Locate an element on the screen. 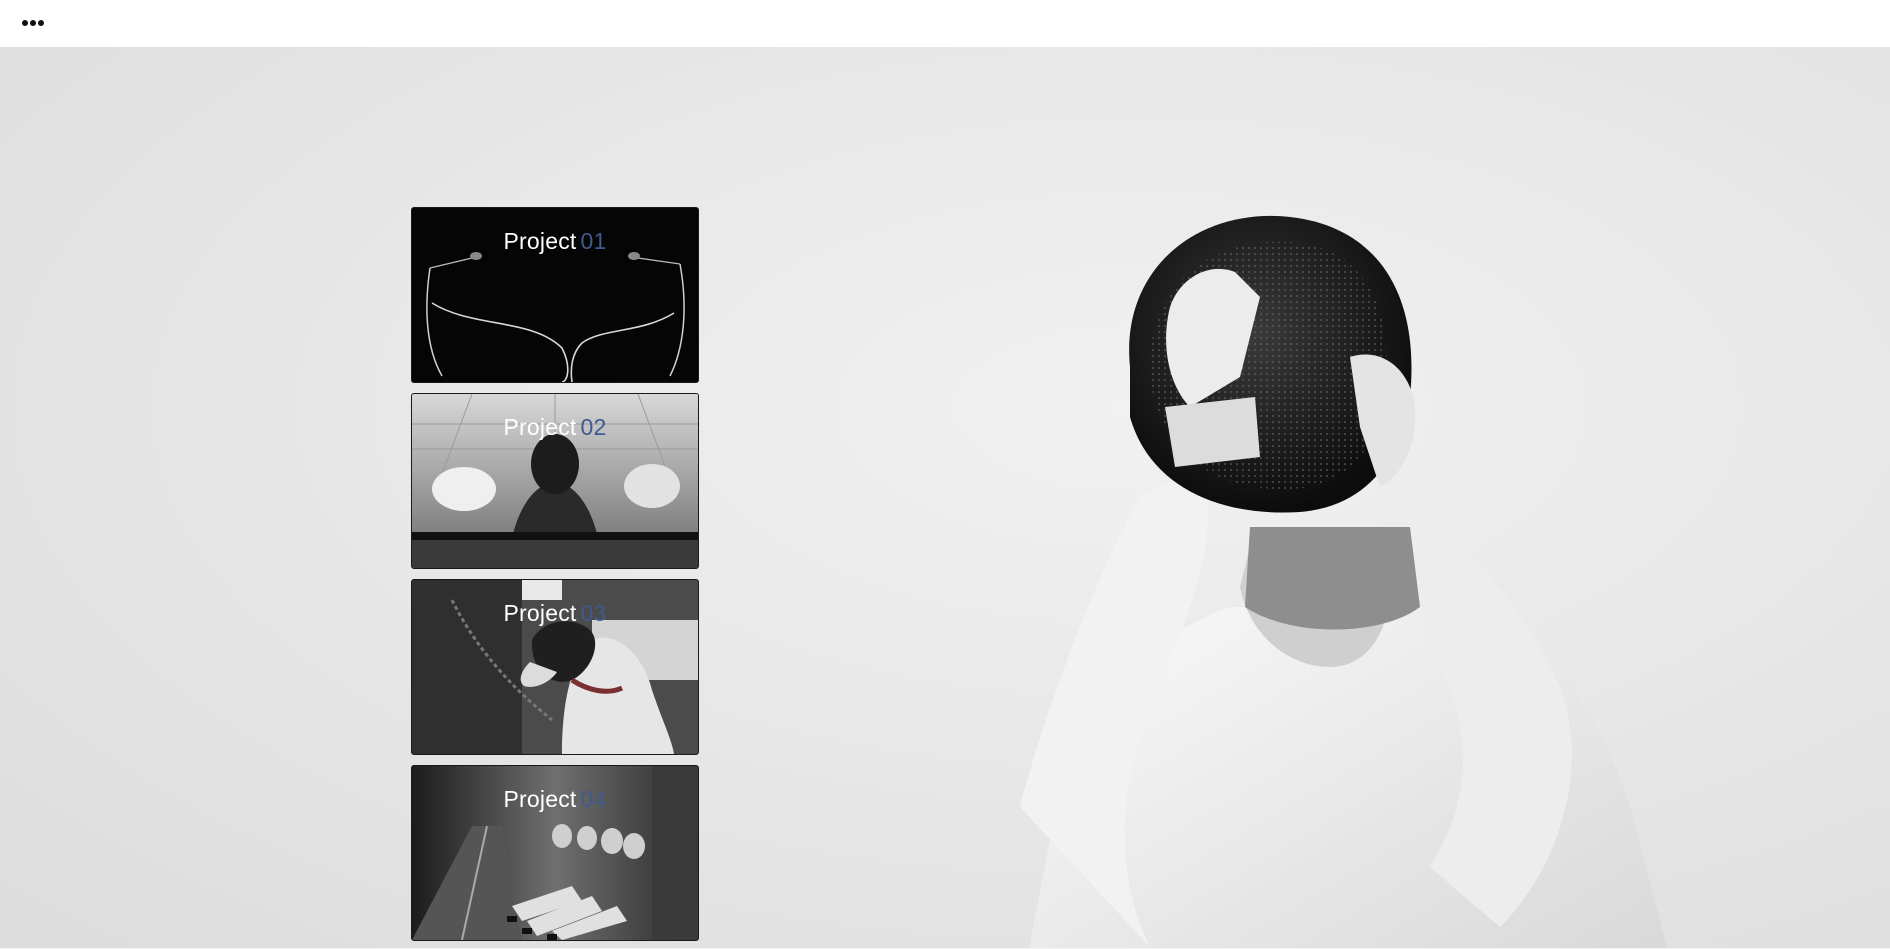  project-card: Project 02 is located at coordinates (555, 481).